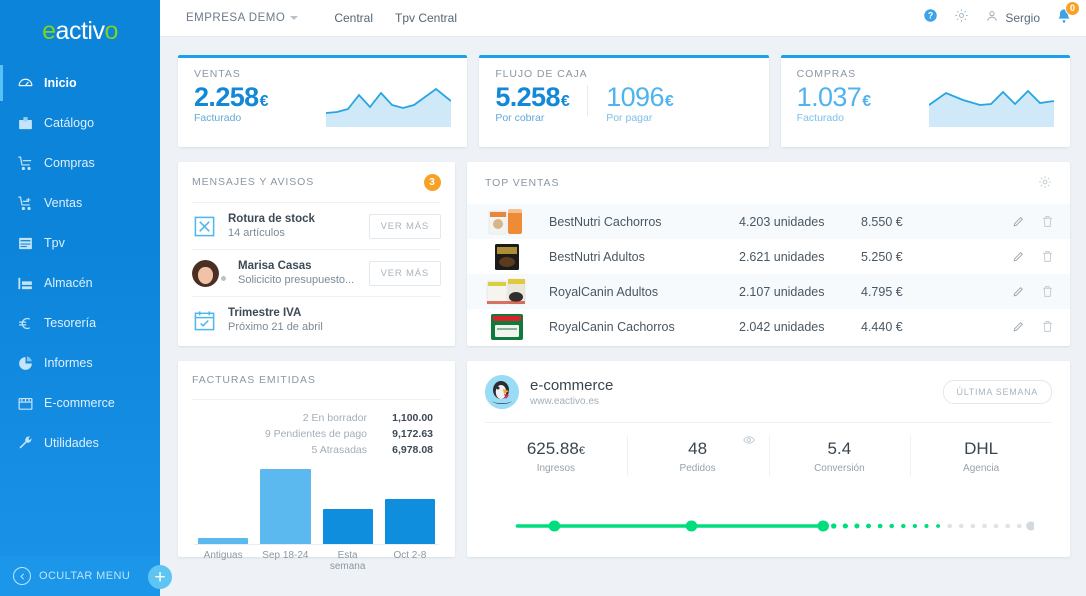 Image resolution: width=1086 pixels, height=596 pixels. Describe the element at coordinates (285, 555) in the screenshot. I see `chart-x-label: Sep 18-24` at that location.